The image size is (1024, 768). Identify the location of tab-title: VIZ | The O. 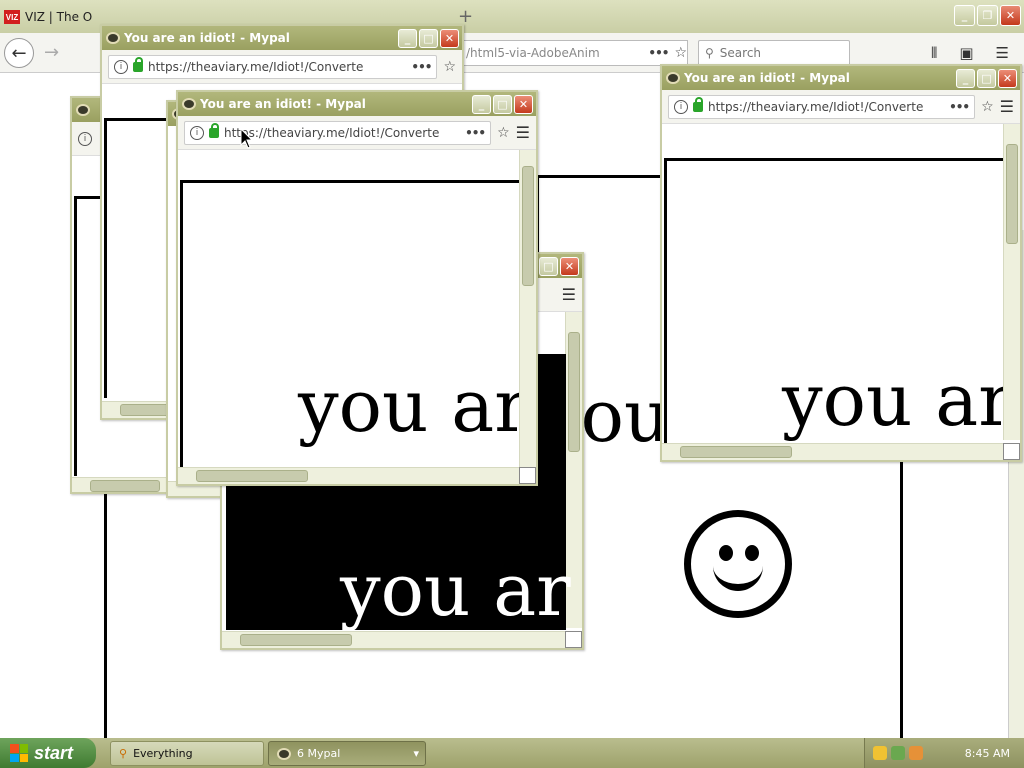
(59, 17).